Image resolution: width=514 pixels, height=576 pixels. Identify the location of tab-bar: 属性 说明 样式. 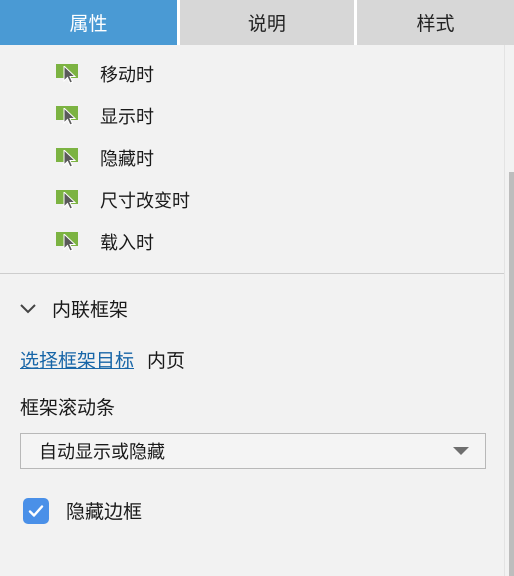
(257, 22).